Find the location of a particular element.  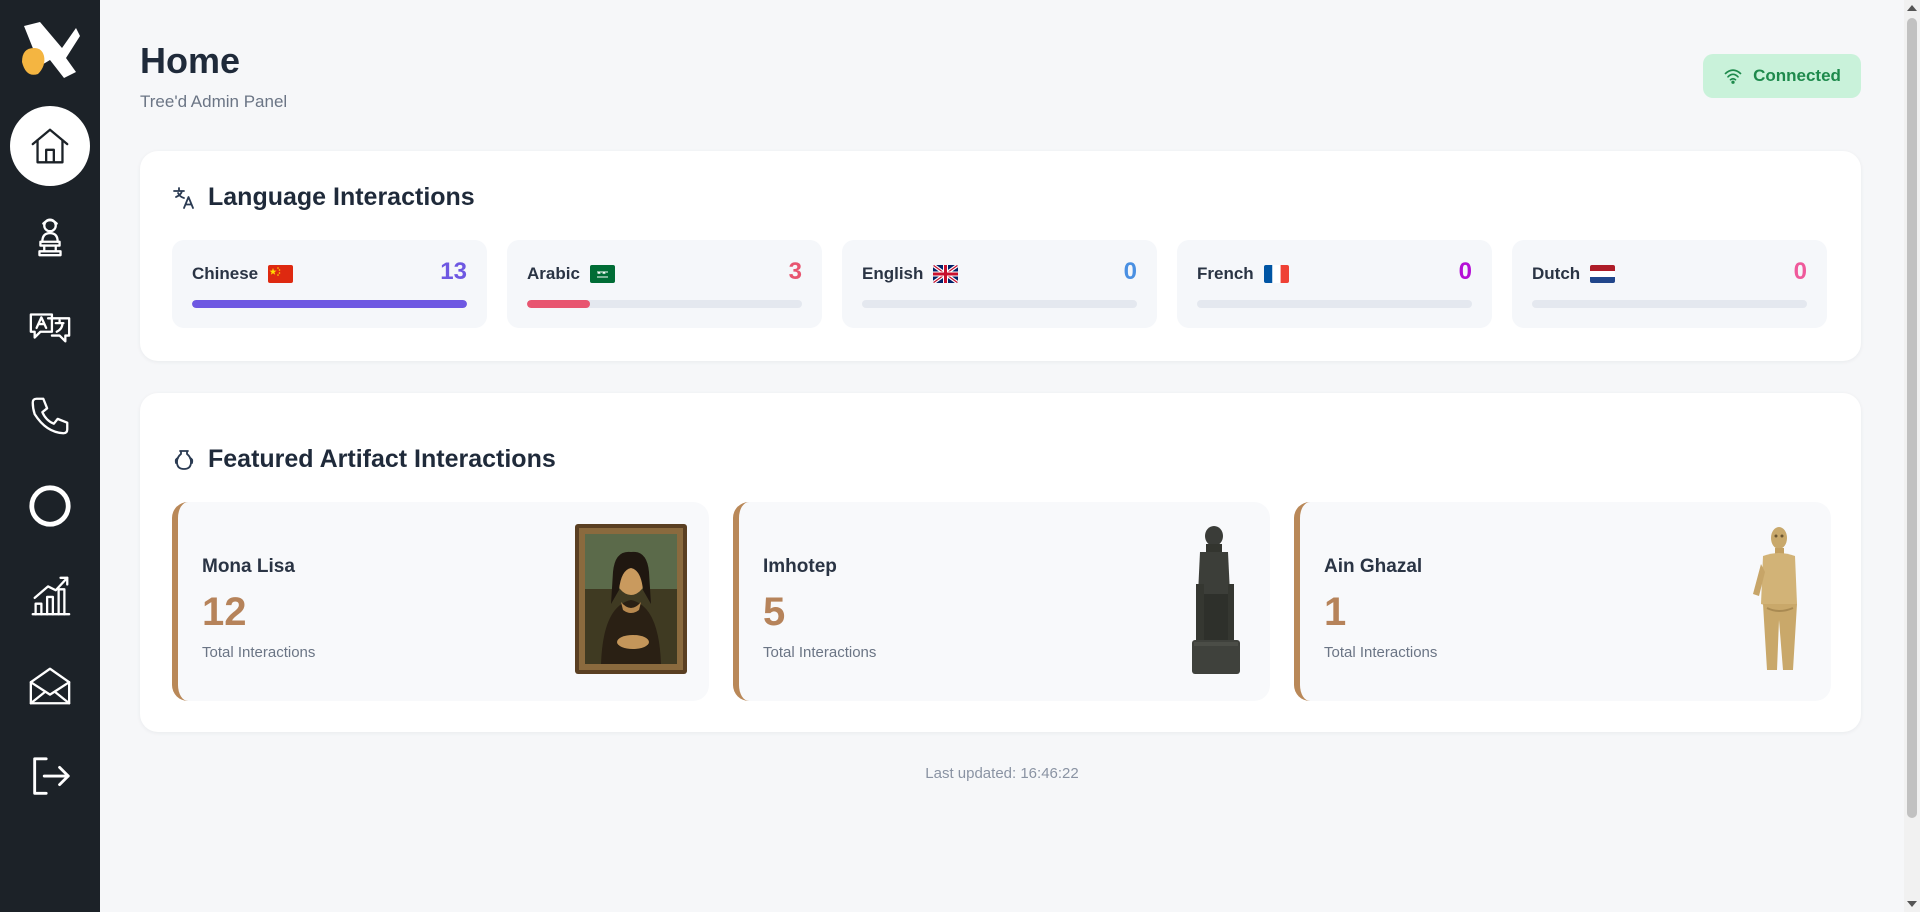

home-icon is located at coordinates (50, 146).